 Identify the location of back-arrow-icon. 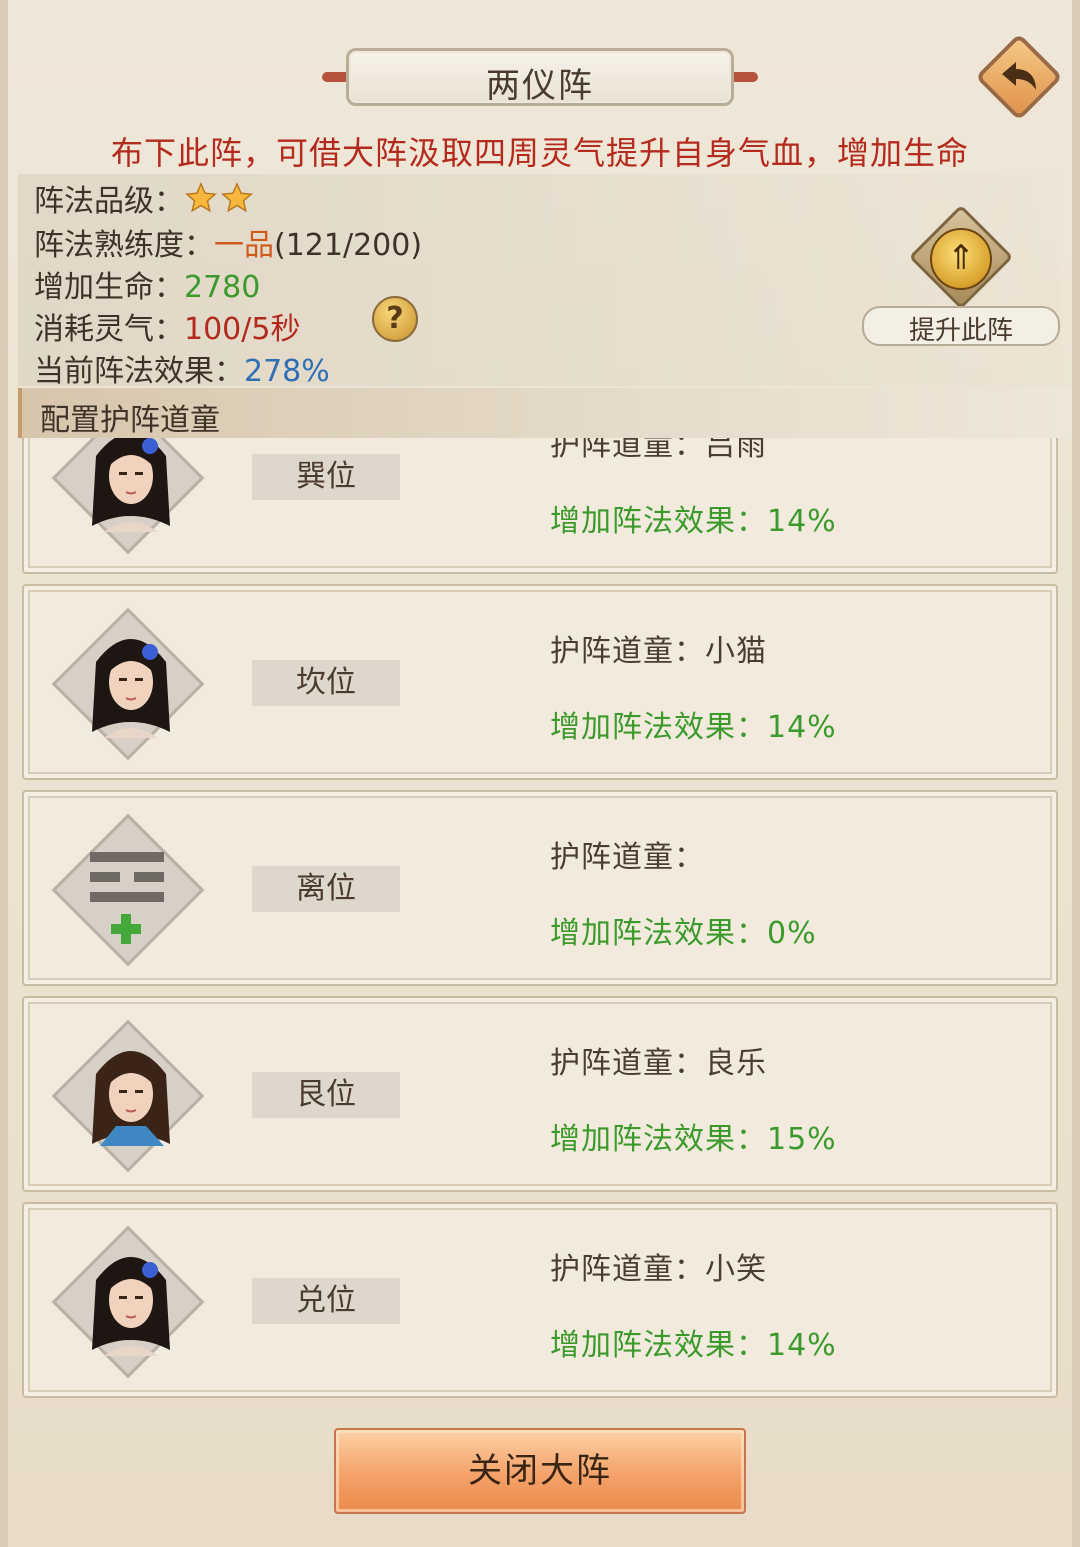
(1019, 76).